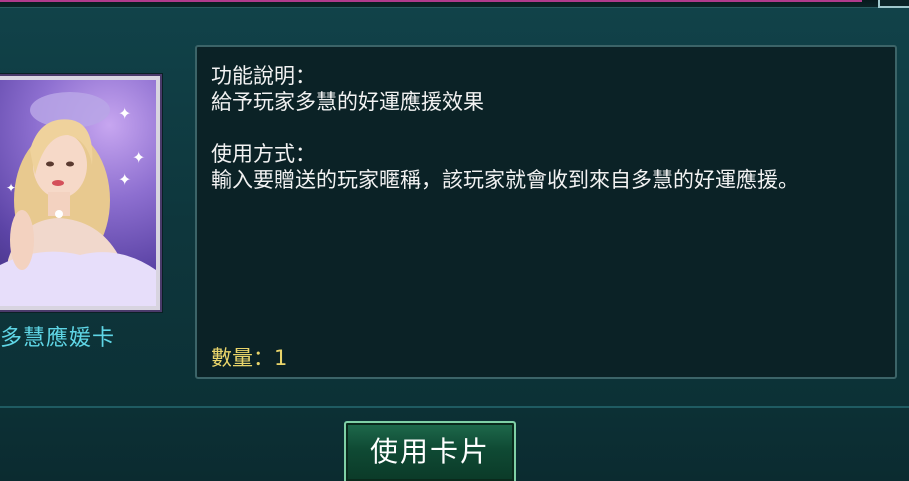 The image size is (909, 481). I want to click on card-name: 多慧應媛卡, so click(58, 338).